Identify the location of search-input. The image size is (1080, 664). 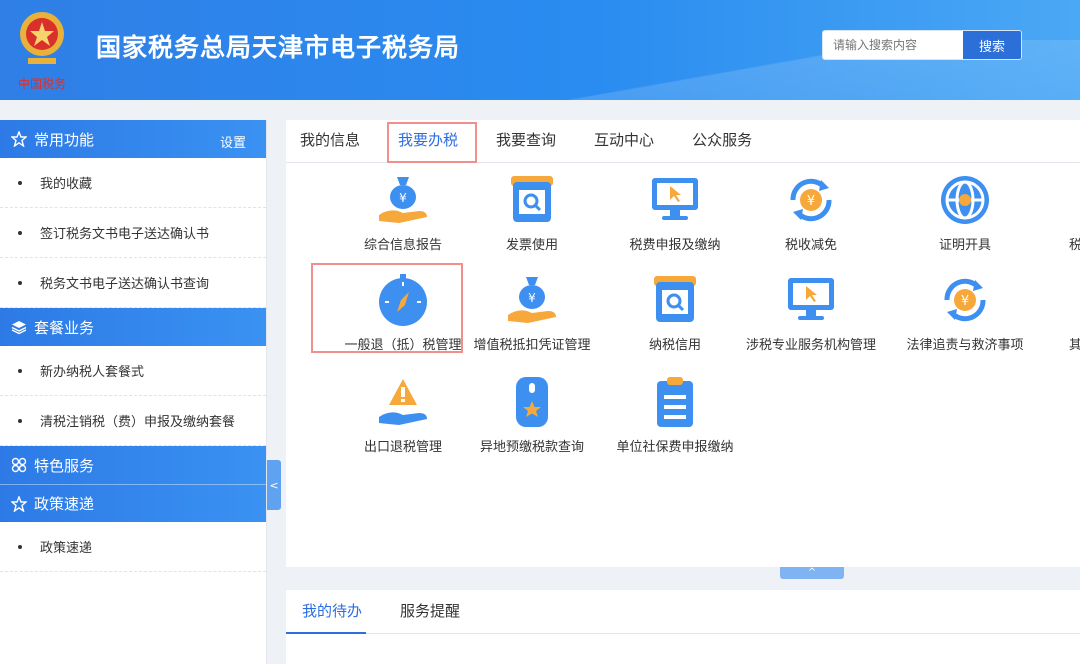
(893, 45).